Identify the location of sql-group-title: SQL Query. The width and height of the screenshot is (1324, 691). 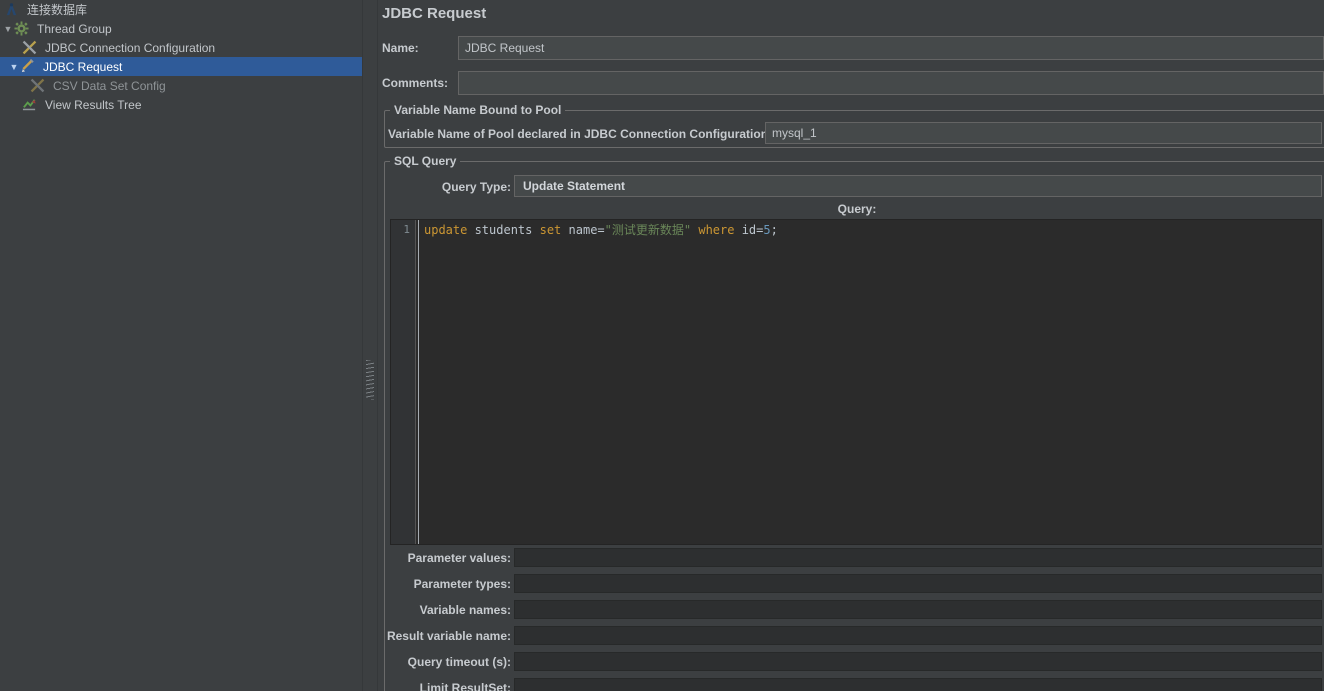
(425, 161).